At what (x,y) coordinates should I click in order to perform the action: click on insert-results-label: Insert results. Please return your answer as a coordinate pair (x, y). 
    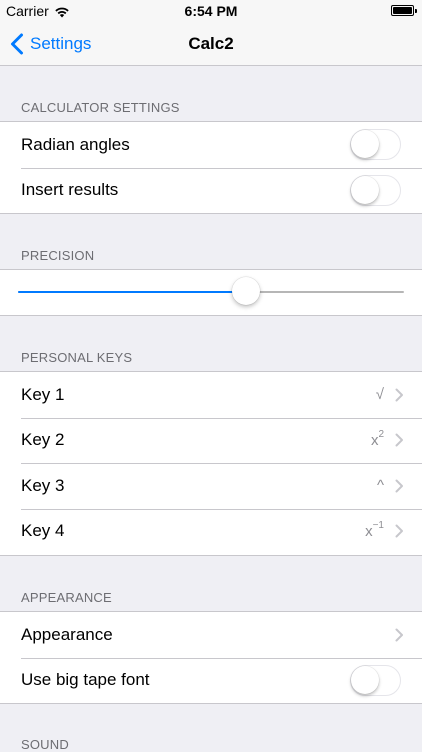
    Looking at the image, I should click on (70, 190).